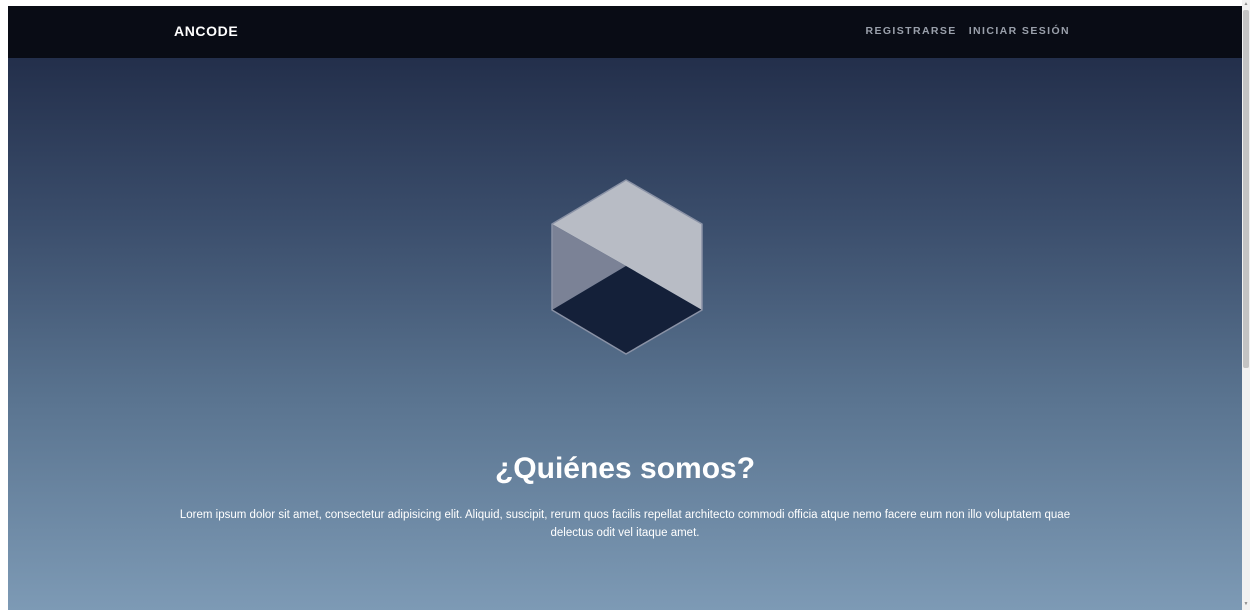 This screenshot has width=1250, height=610. What do you see at coordinates (206, 31) in the screenshot?
I see `brand-logo: ANCODE` at bounding box center [206, 31].